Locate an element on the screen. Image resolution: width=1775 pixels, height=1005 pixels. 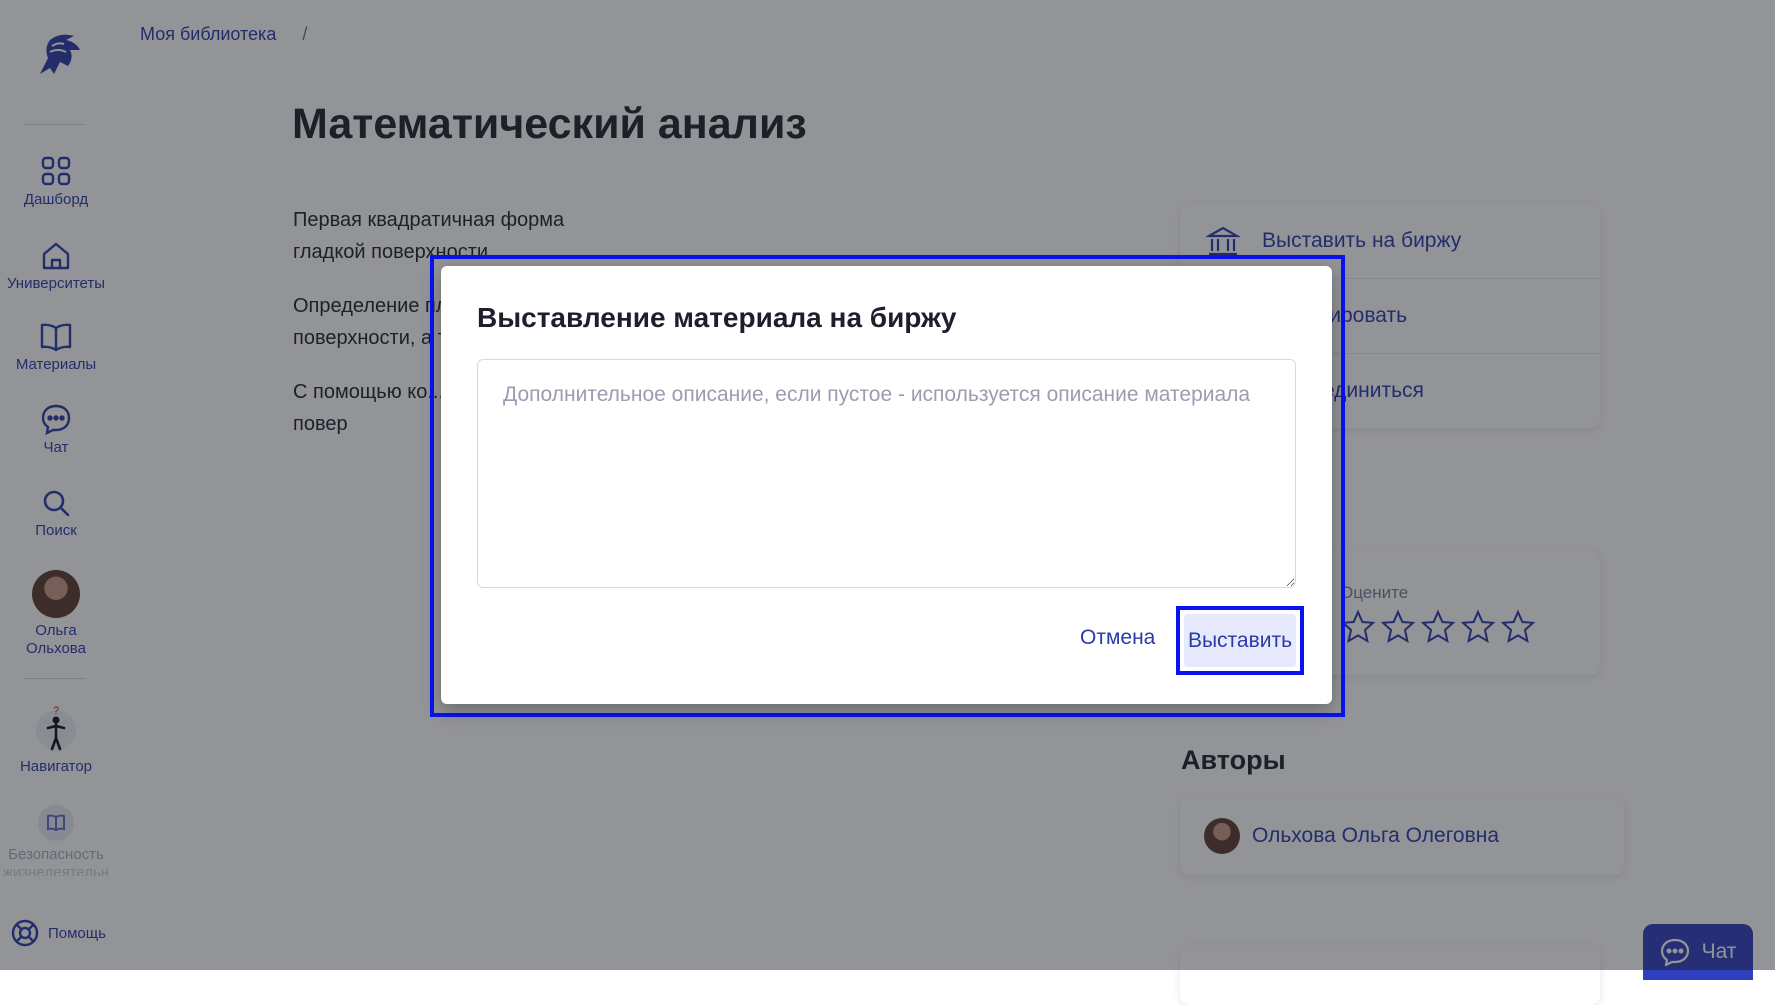
cancel-button: Отмена is located at coordinates (1117, 638).